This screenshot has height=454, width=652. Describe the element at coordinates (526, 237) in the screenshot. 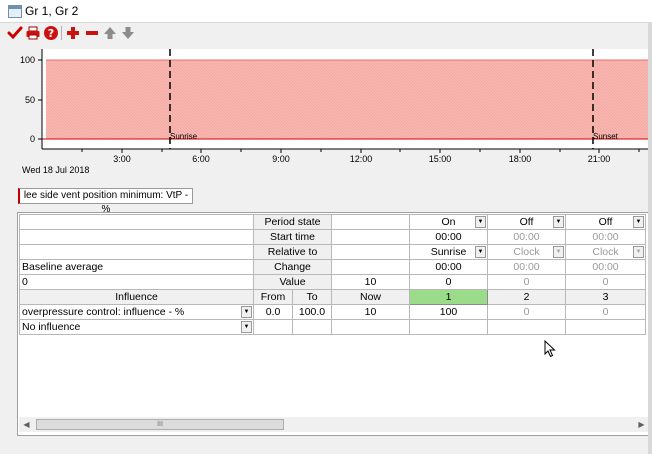

I see `period-2-start-time: 00:00` at that location.